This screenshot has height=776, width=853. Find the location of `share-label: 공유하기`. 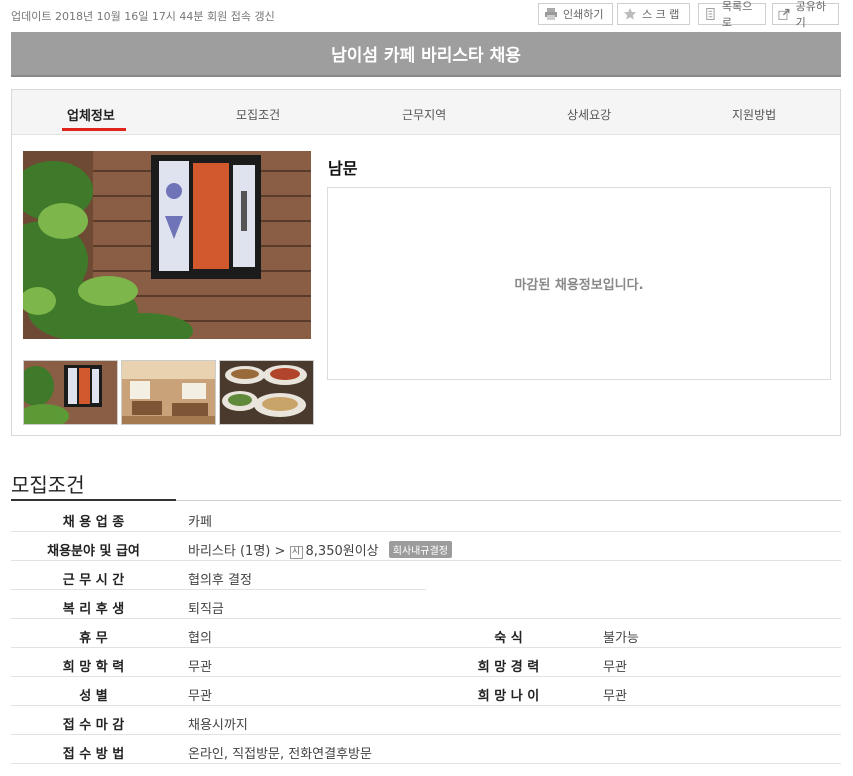

share-label: 공유하기 is located at coordinates (810, 14).